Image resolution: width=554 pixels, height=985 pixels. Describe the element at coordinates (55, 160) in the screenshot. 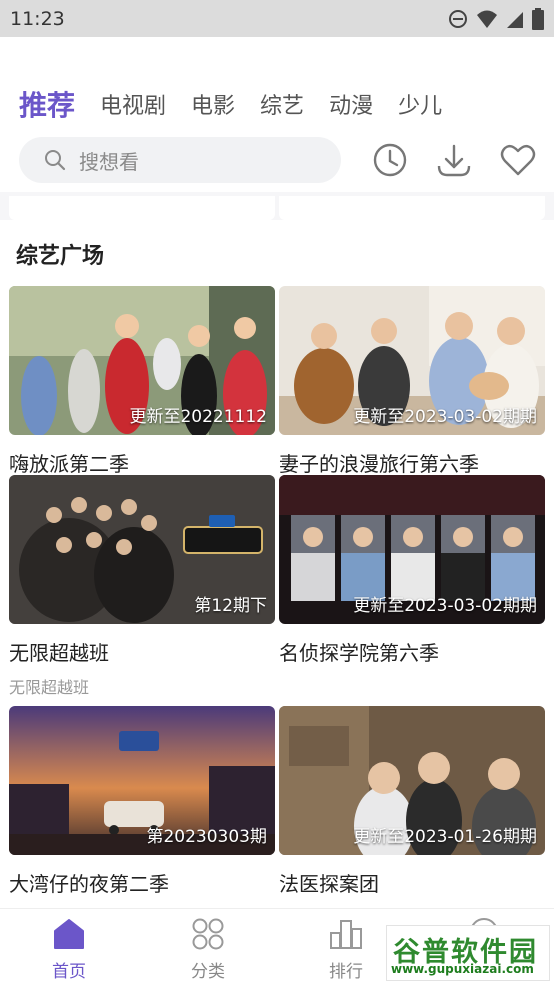

I see `search-icon` at that location.